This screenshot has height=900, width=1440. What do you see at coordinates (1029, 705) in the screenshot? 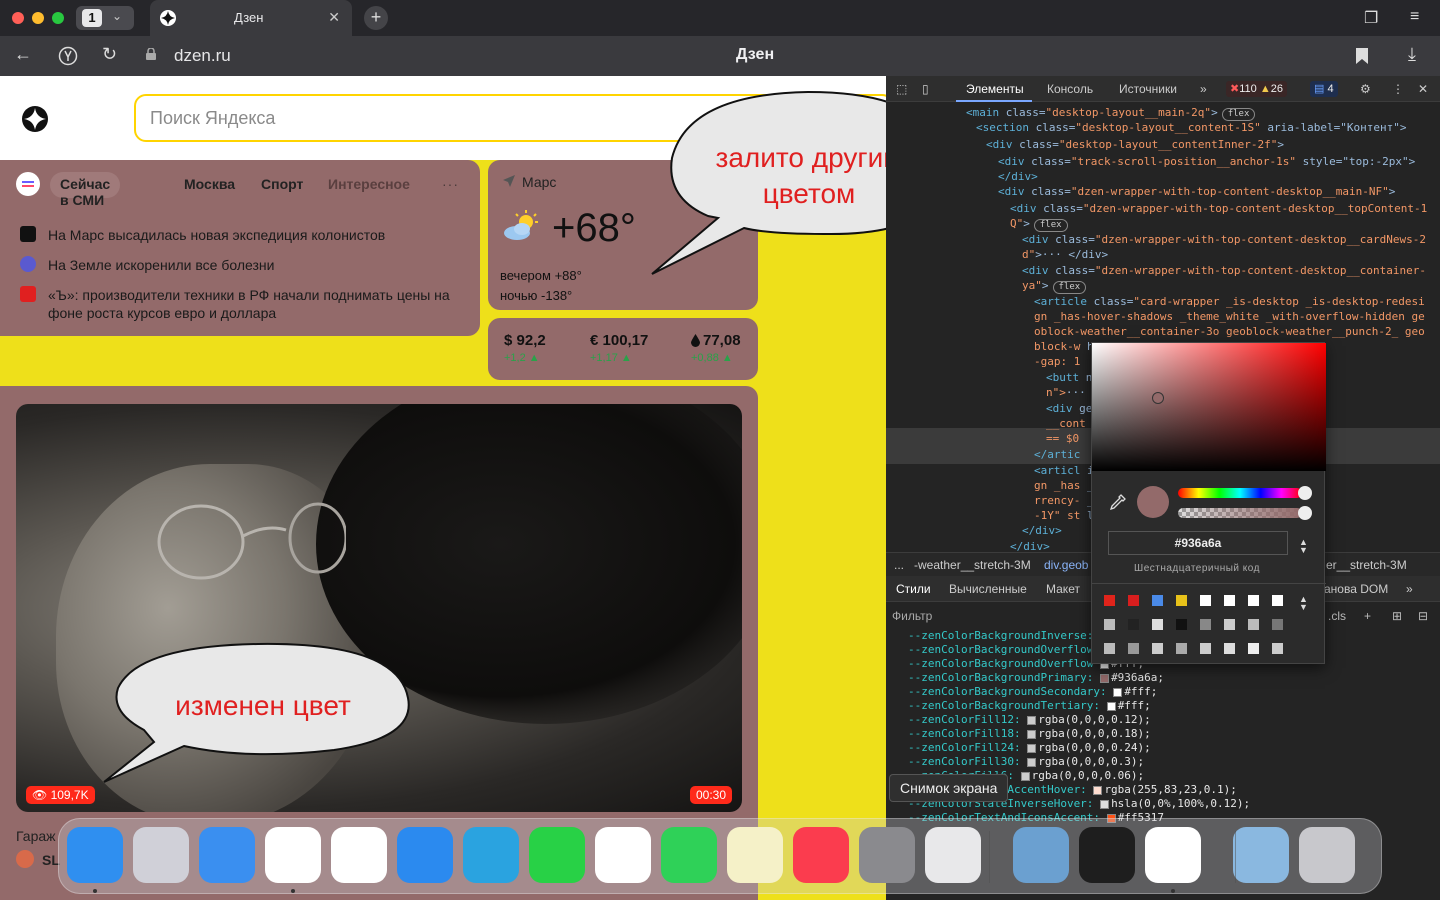
I see `css-variable-line: --zenColorBackgroundTertiary: #fff;` at bounding box center [1029, 705].